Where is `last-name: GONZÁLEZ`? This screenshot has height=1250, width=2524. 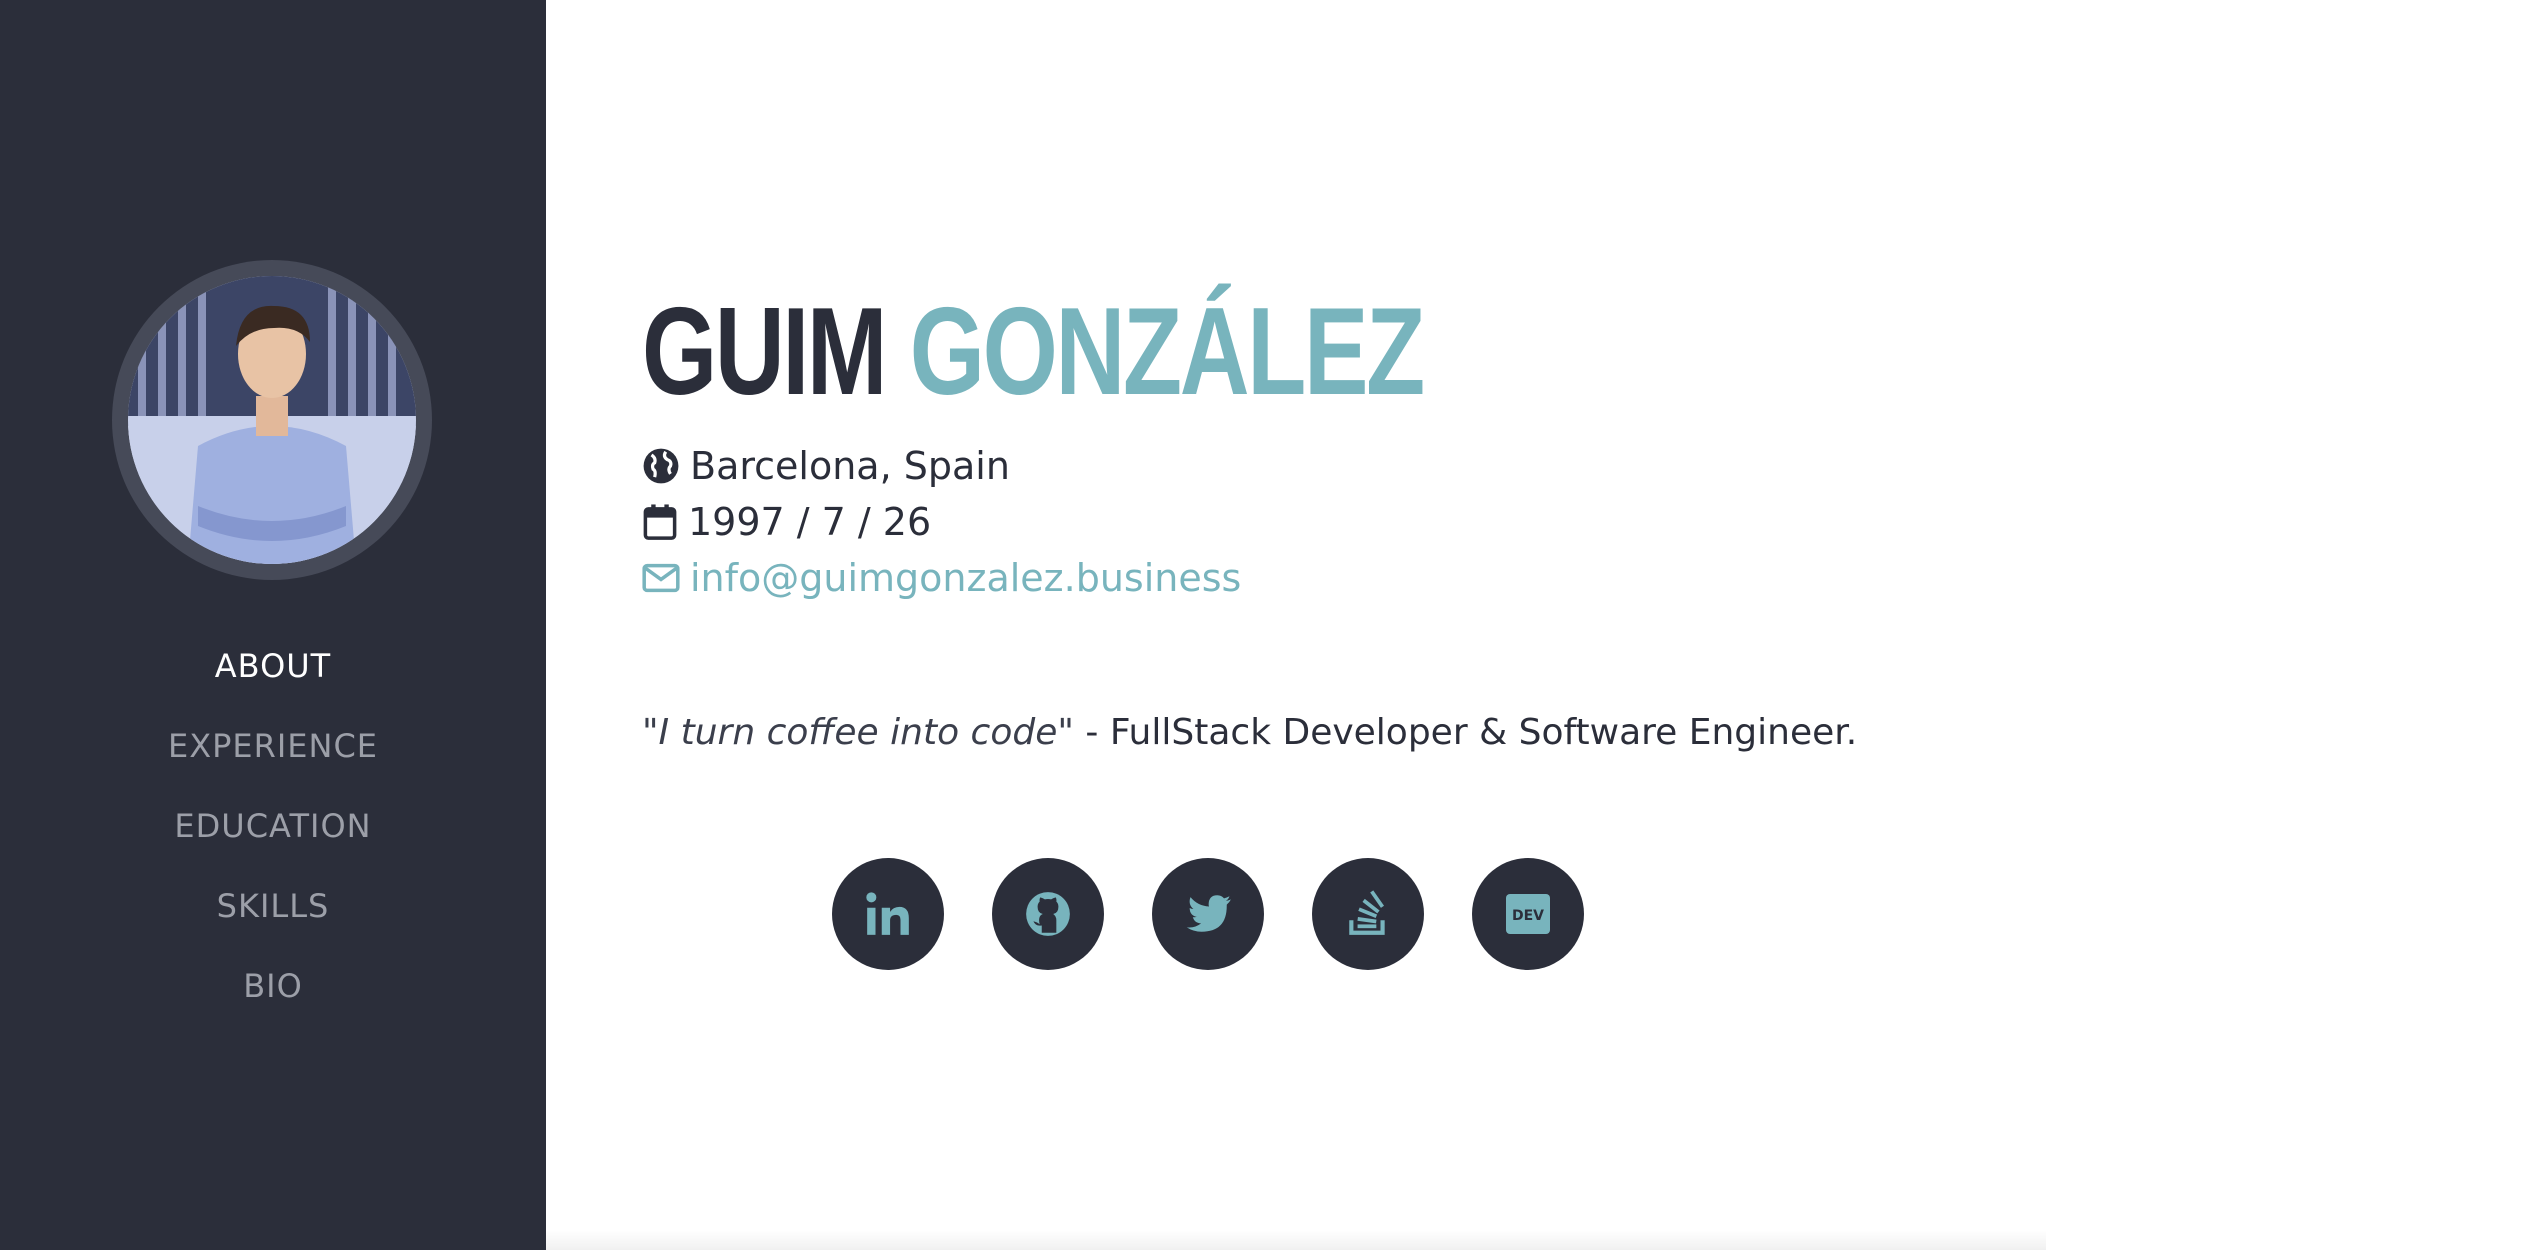
last-name: GONZÁLEZ is located at coordinates (1167, 352).